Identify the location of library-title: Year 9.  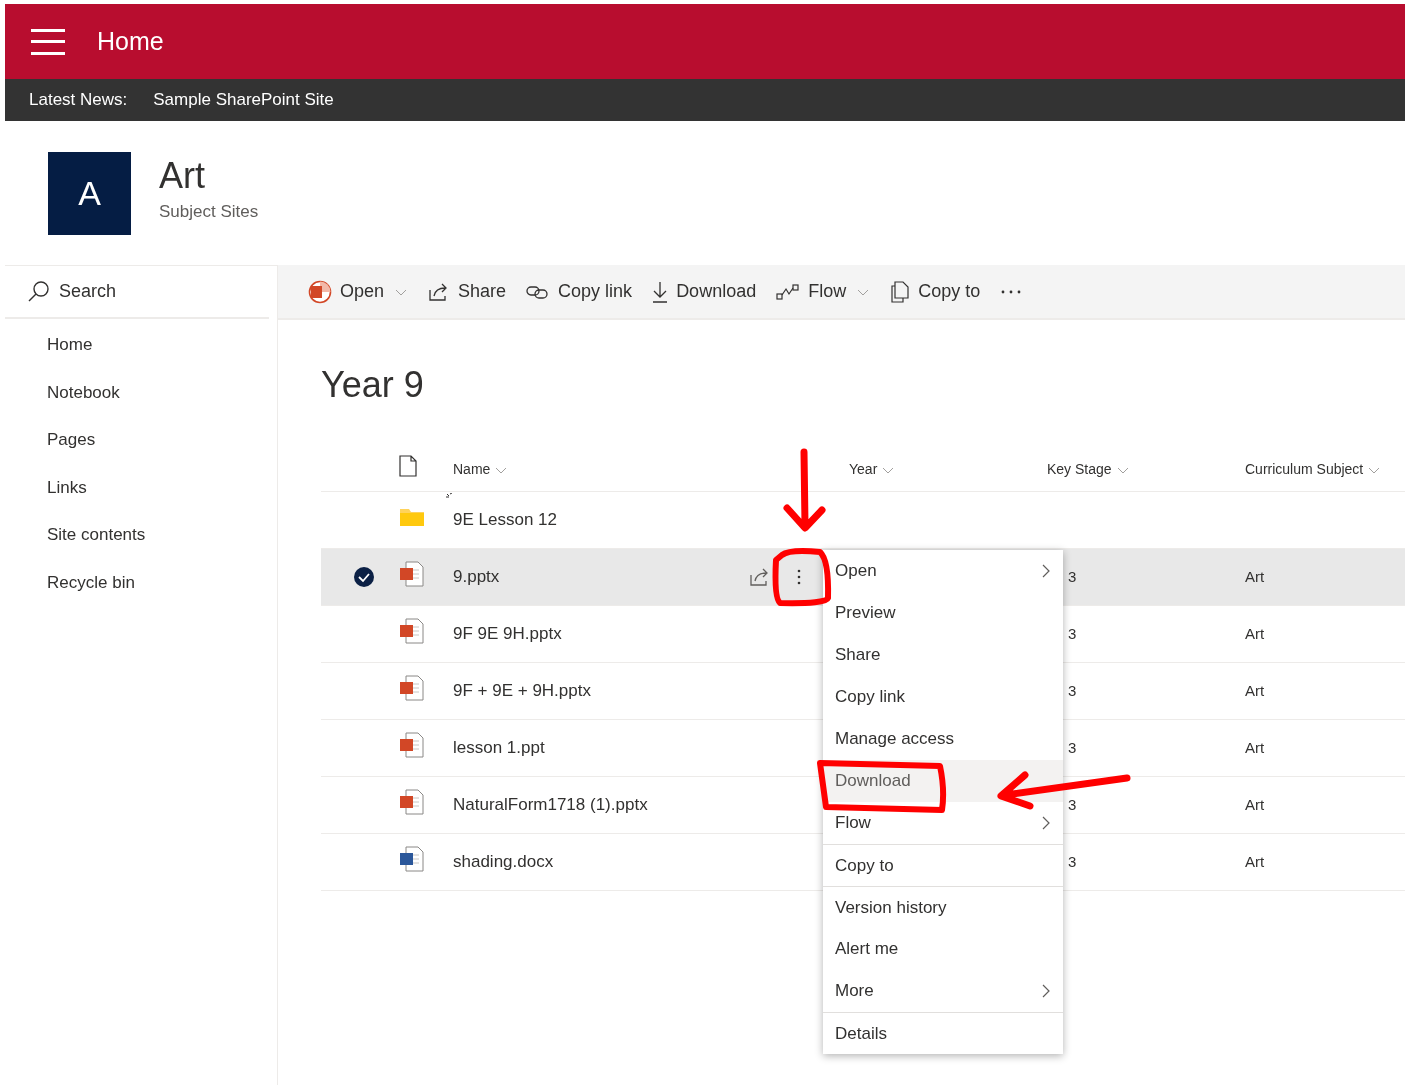
(372, 385).